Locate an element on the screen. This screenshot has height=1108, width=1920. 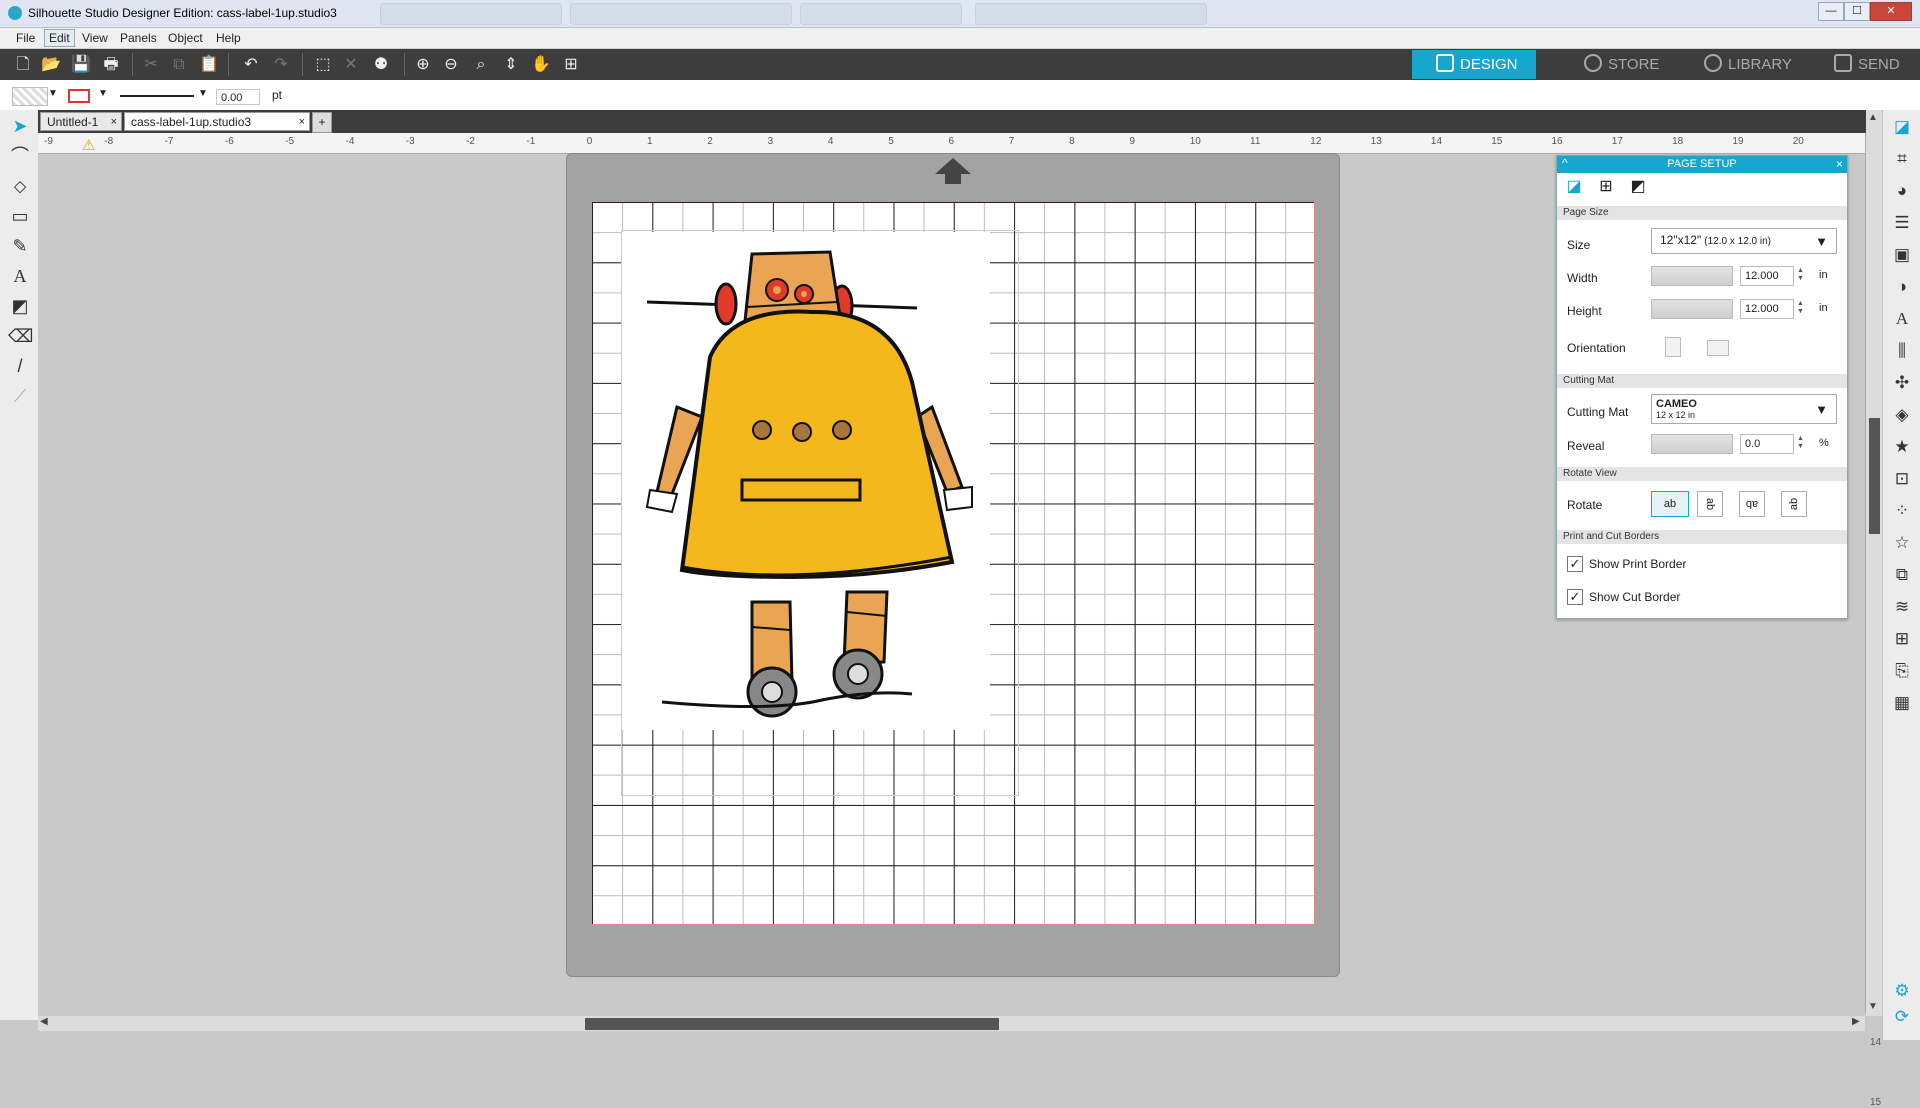
sketch-icon: ≋ is located at coordinates (1902, 607).